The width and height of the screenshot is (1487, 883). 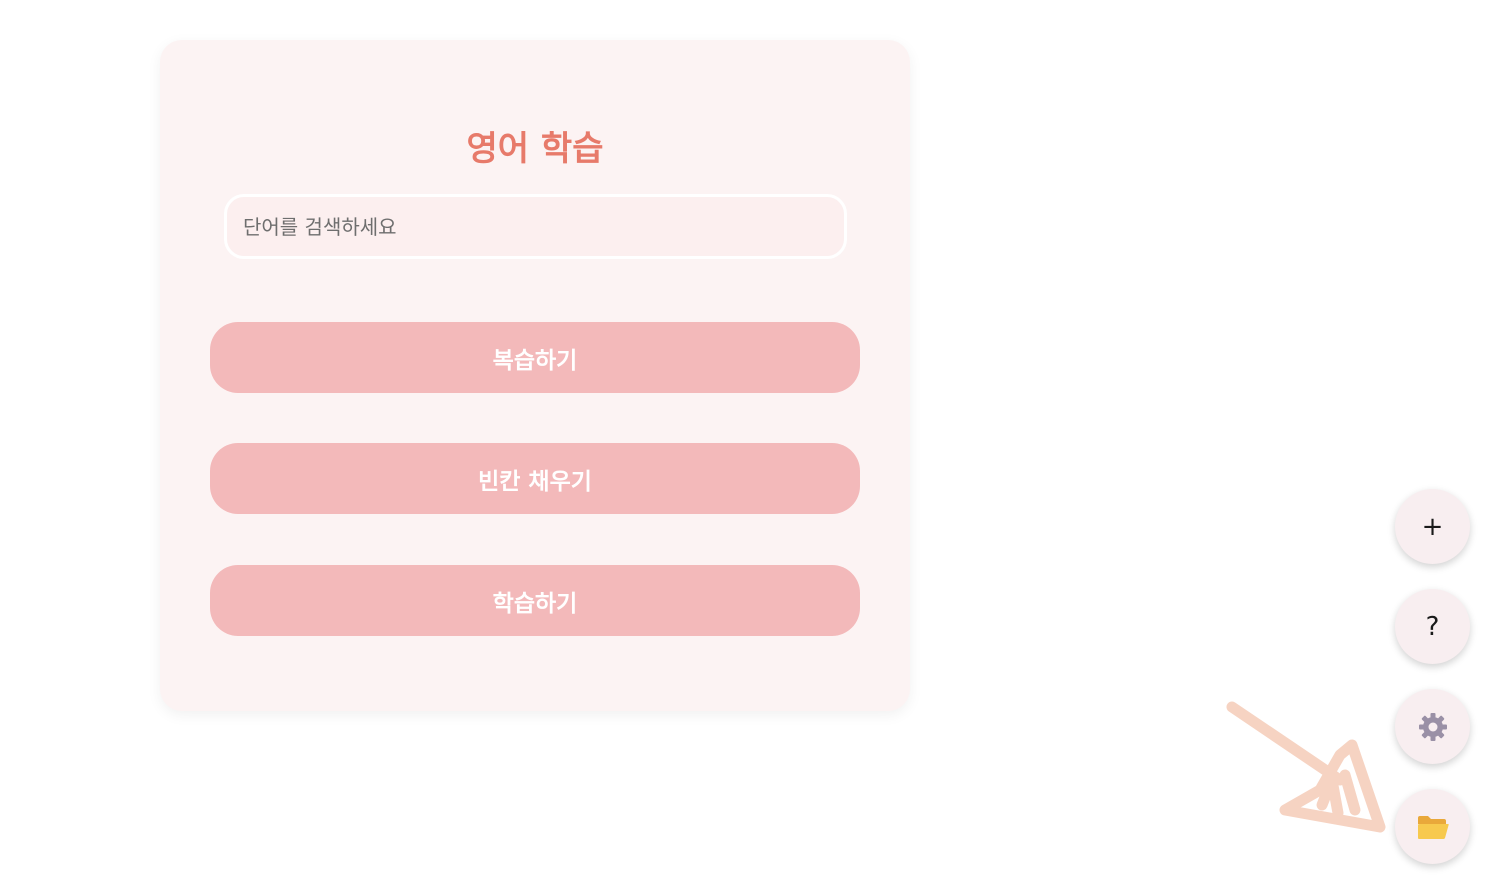 What do you see at coordinates (535, 149) in the screenshot?
I see `page-title: 영어 학습` at bounding box center [535, 149].